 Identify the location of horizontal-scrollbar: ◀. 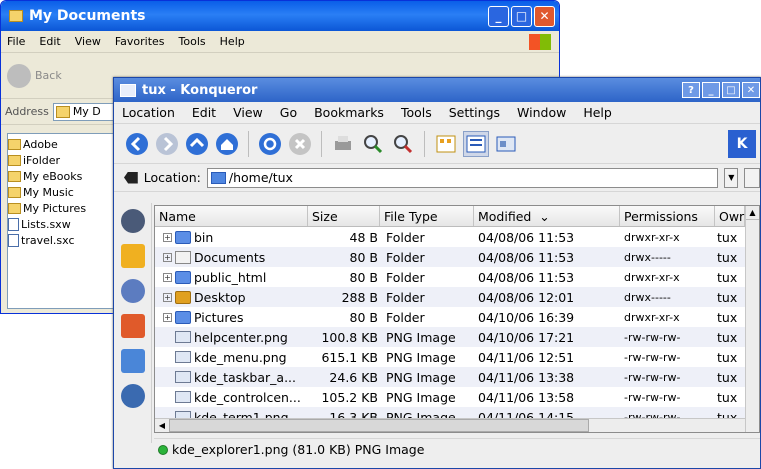
(450, 425).